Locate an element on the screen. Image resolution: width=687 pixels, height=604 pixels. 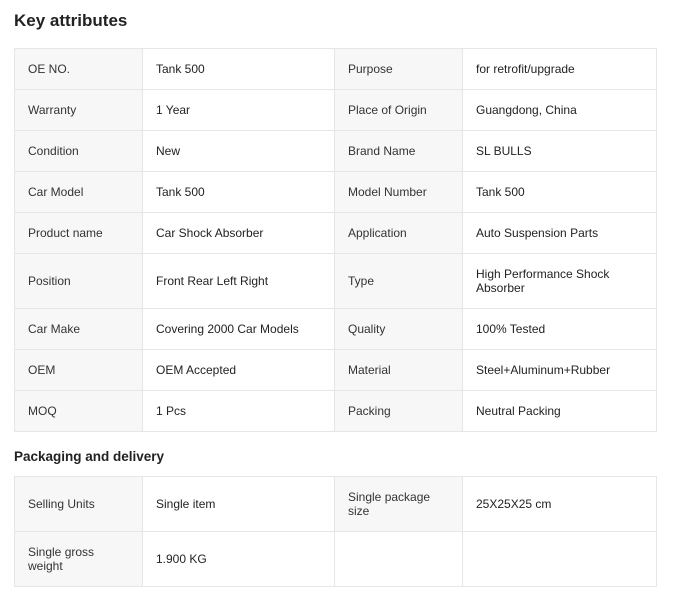
attribute-value-warranty: 1 Year is located at coordinates (238, 110).